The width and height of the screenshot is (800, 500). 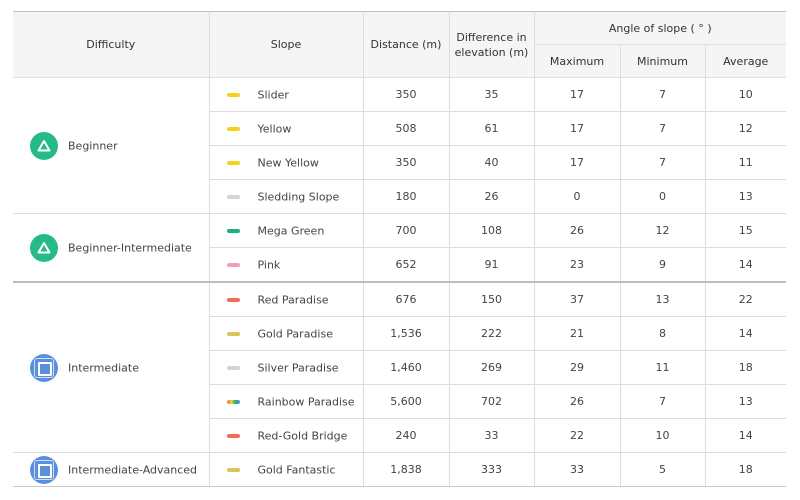 I want to click on slope-name: Rainbow Paradise, so click(x=306, y=402).